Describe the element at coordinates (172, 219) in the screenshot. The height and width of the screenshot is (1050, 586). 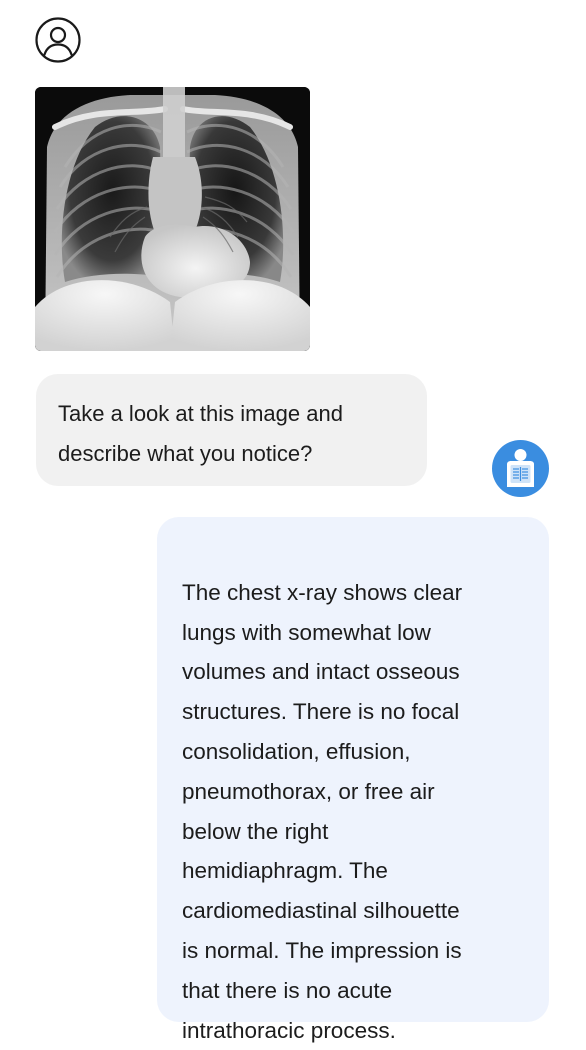
I see `chest-xray-image` at that location.